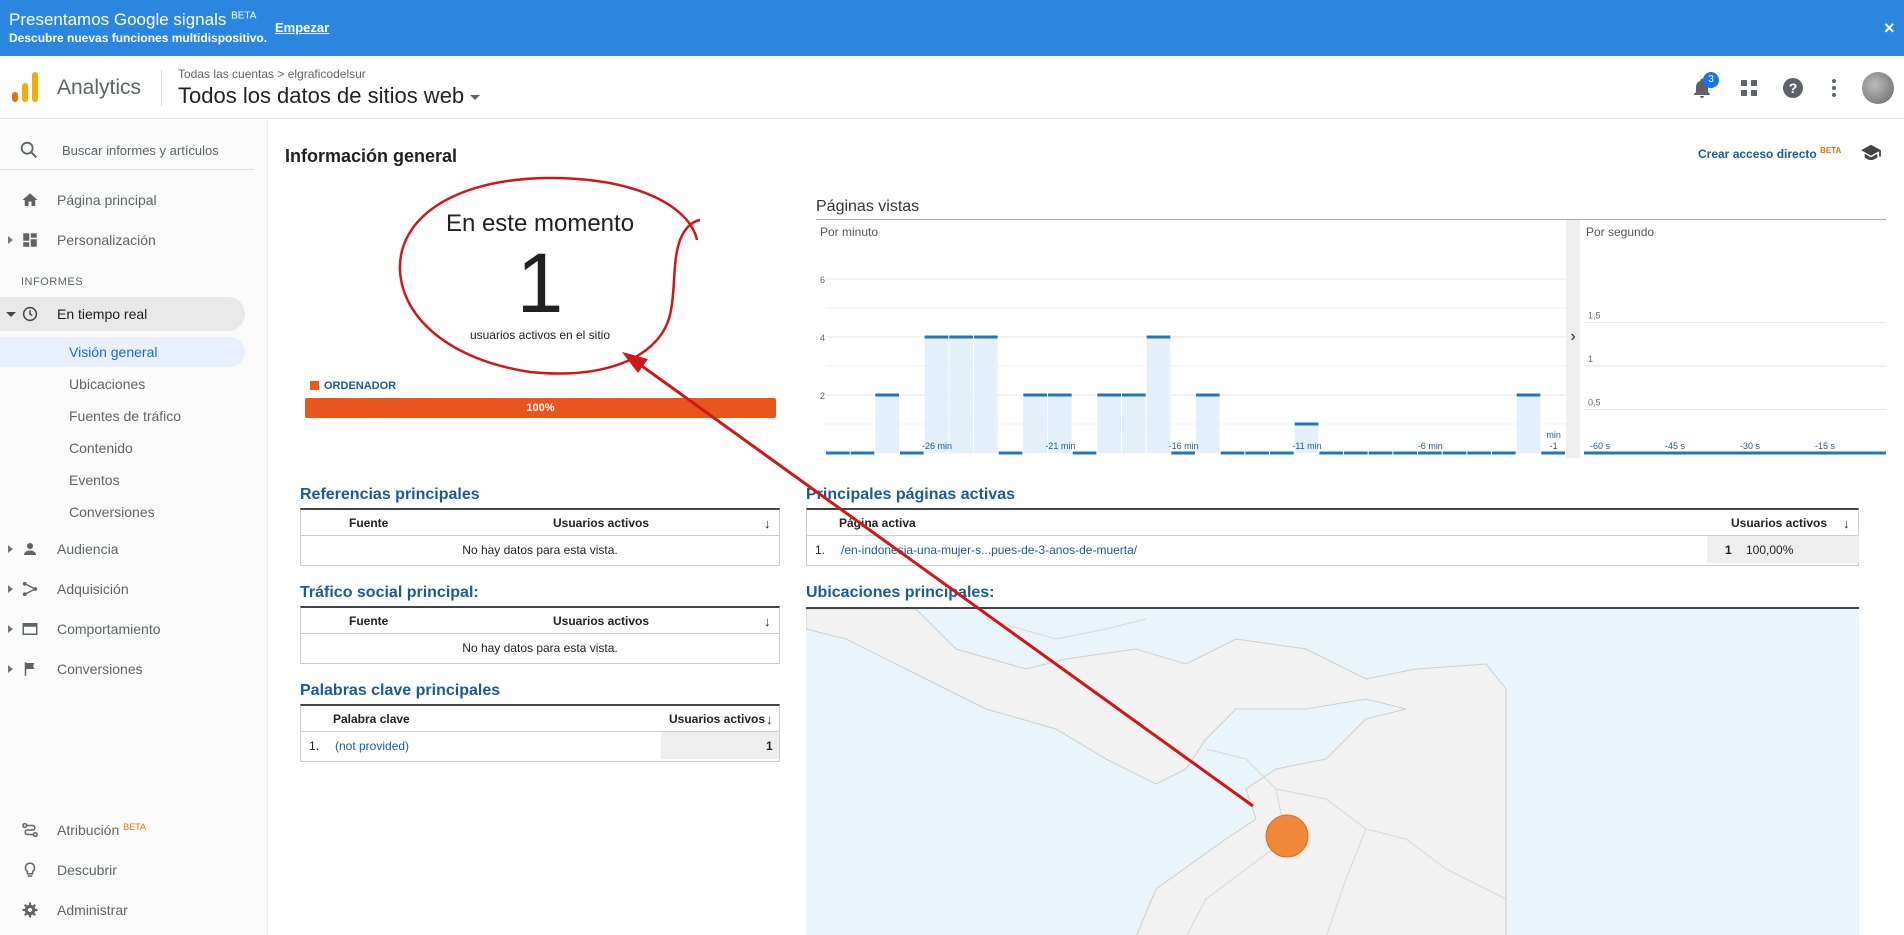 Image resolution: width=1904 pixels, height=935 pixels. Describe the element at coordinates (549, 275) in the screenshot. I see `annotation-circle` at that location.